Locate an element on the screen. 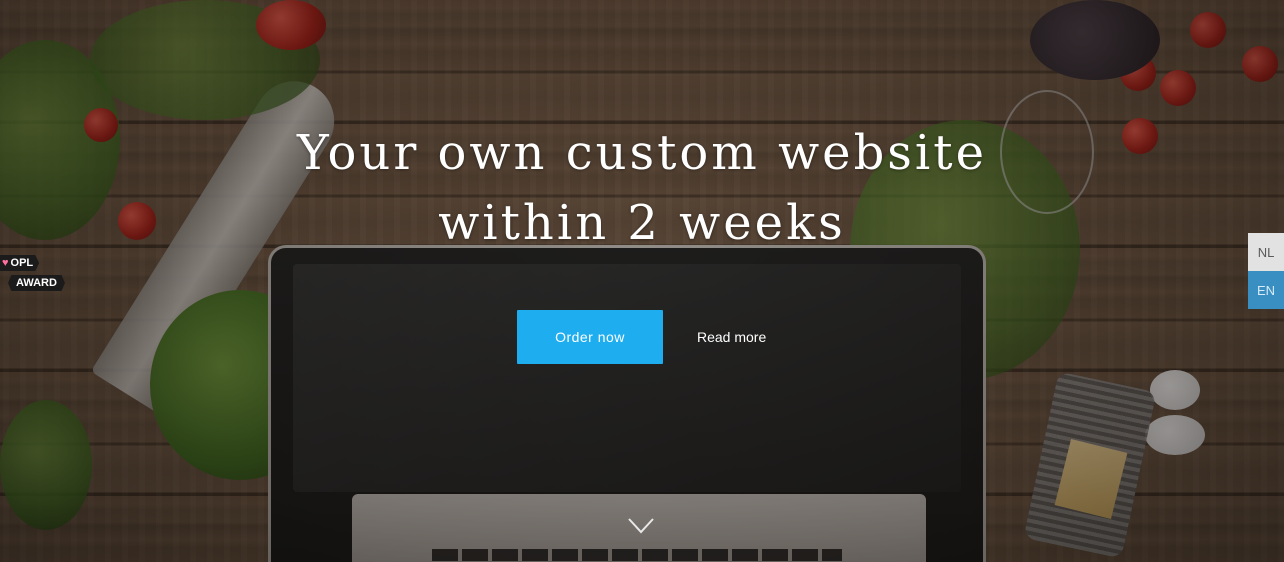  award-line2-text: AWARD is located at coordinates (36, 283).